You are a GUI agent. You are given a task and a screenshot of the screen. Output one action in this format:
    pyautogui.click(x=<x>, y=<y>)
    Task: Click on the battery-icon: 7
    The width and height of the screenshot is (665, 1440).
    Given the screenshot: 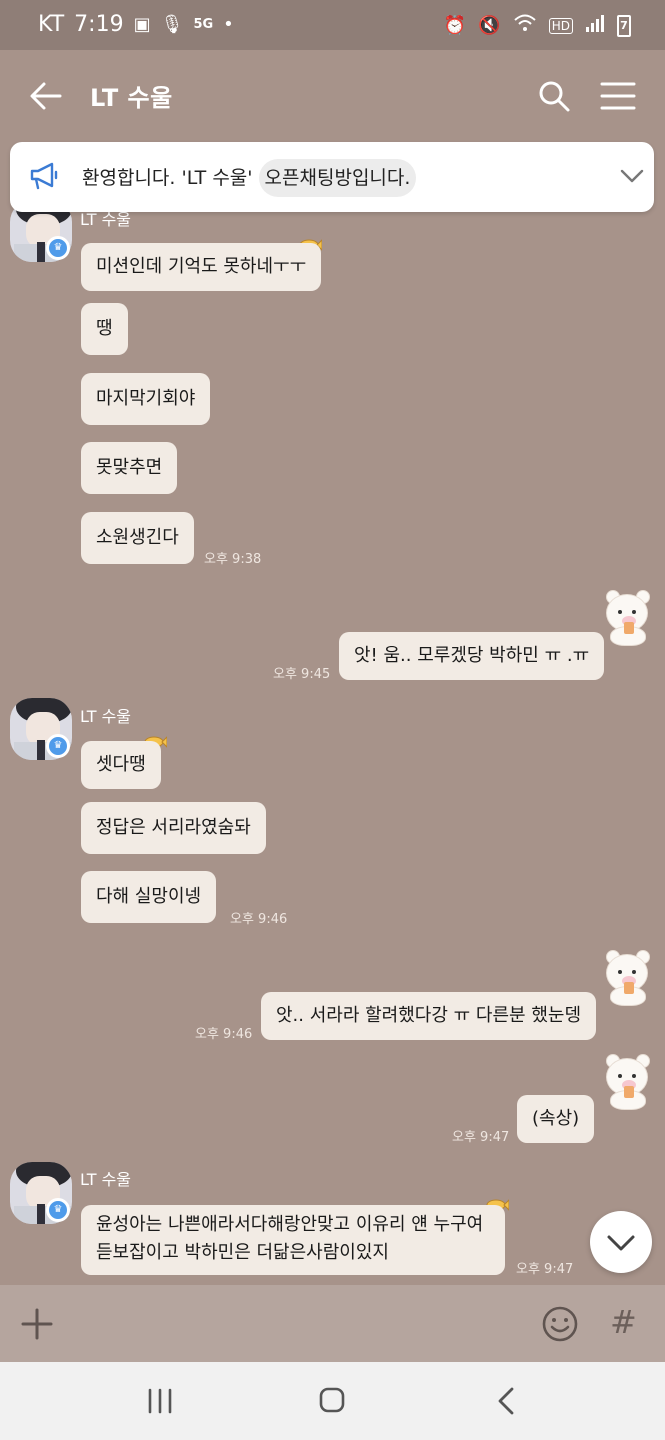 What is the action you would take?
    pyautogui.click(x=624, y=25)
    